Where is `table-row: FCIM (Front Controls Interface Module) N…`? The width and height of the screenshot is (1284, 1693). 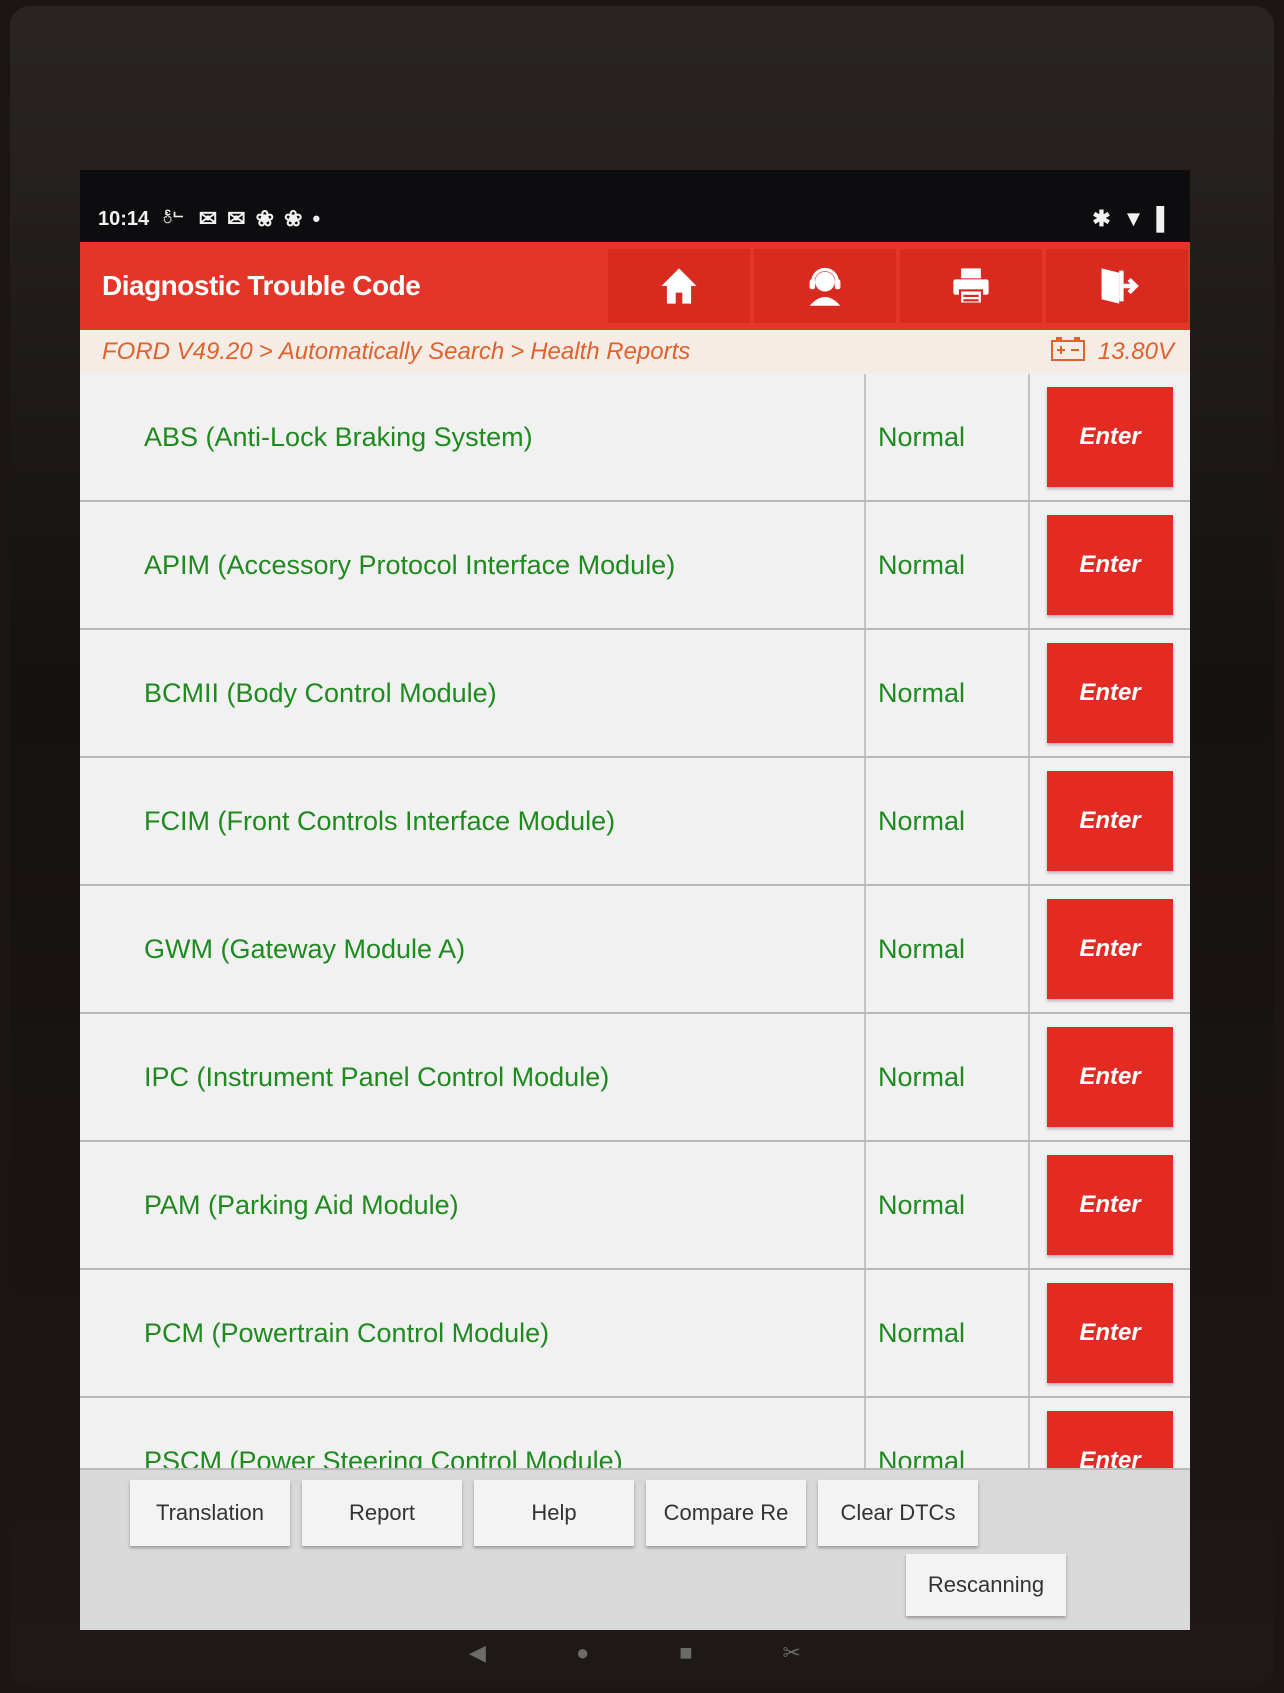
table-row: FCIM (Front Controls Interface Module) N… is located at coordinates (635, 822).